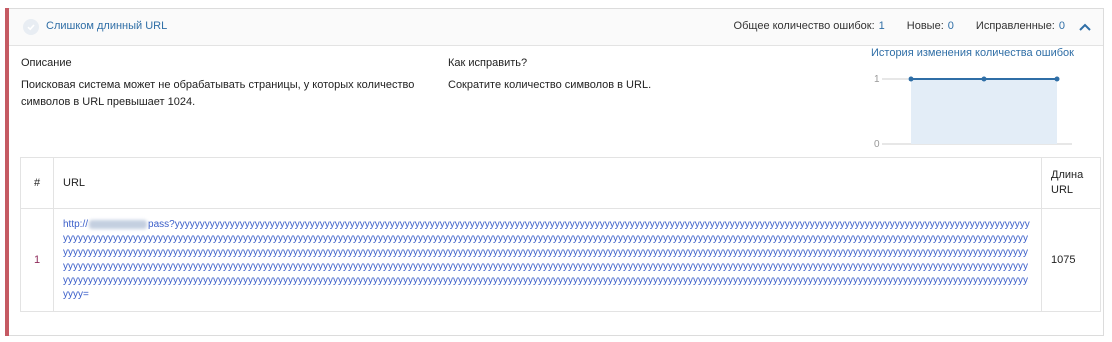 This screenshot has height=342, width=1112. I want to click on fixed-errors-label: Исправленные:, so click(1015, 26).